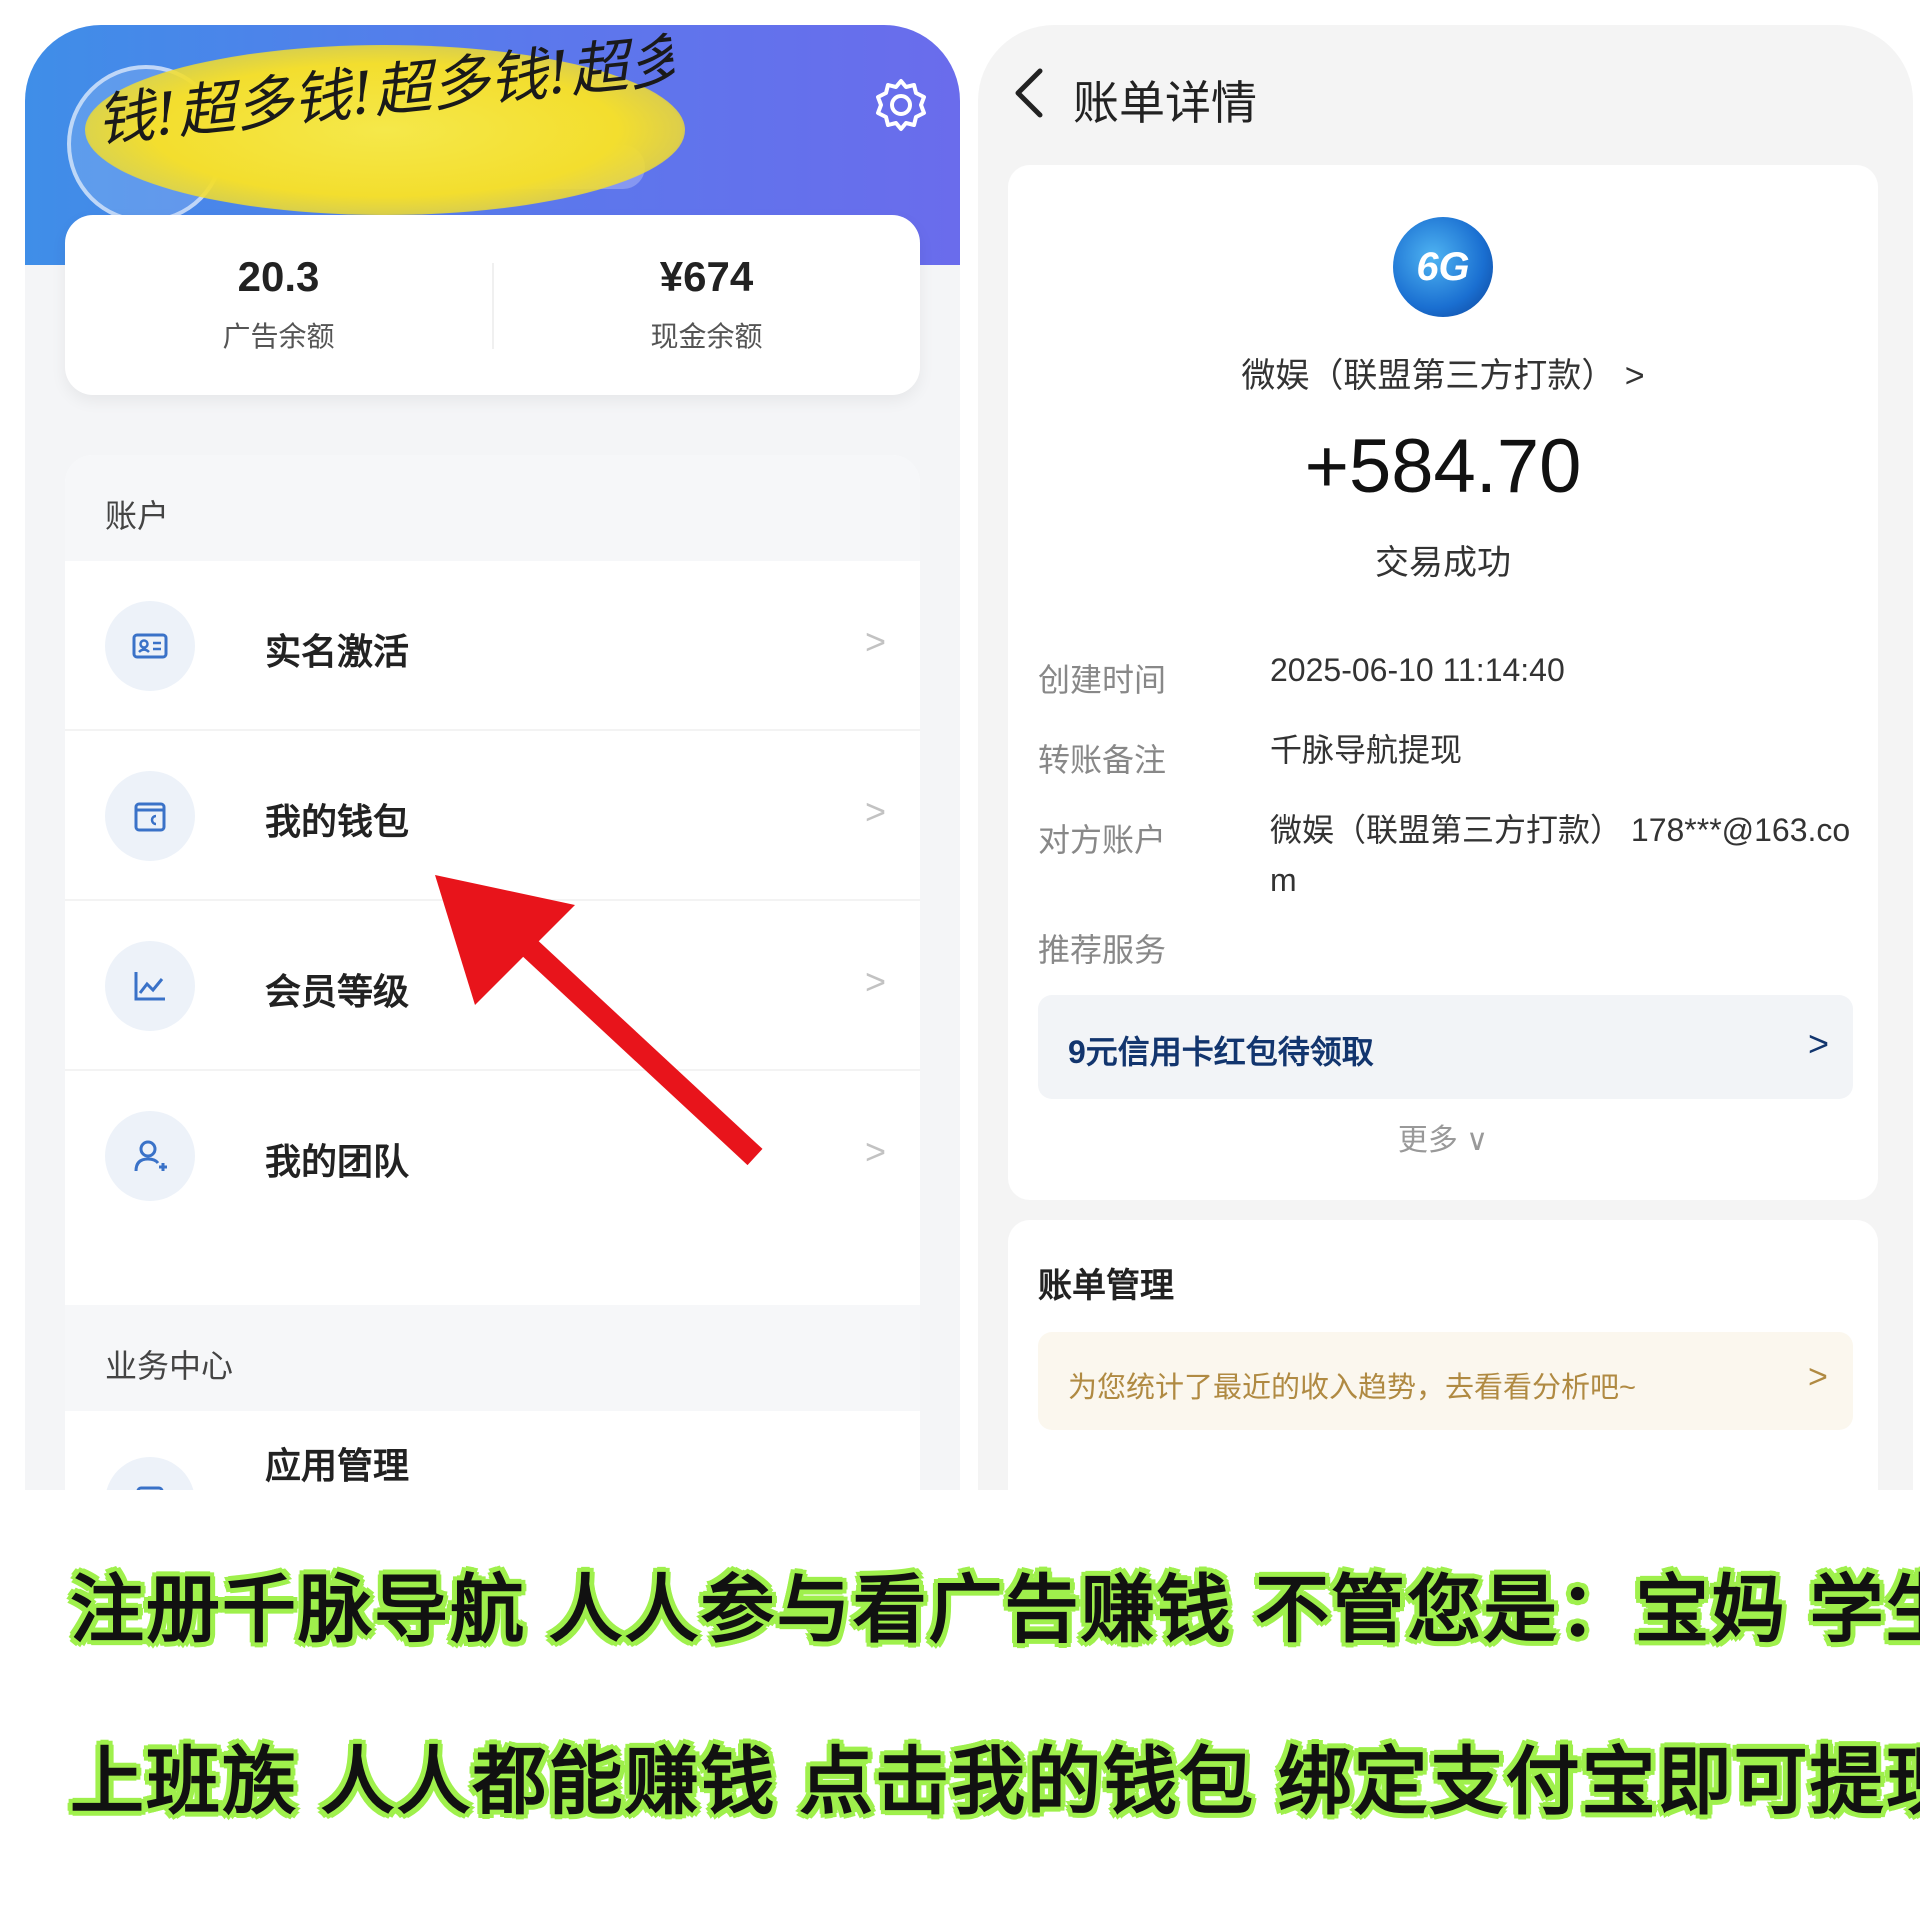  What do you see at coordinates (492, 1358) in the screenshot?
I see `business-section-header: 业务中心` at bounding box center [492, 1358].